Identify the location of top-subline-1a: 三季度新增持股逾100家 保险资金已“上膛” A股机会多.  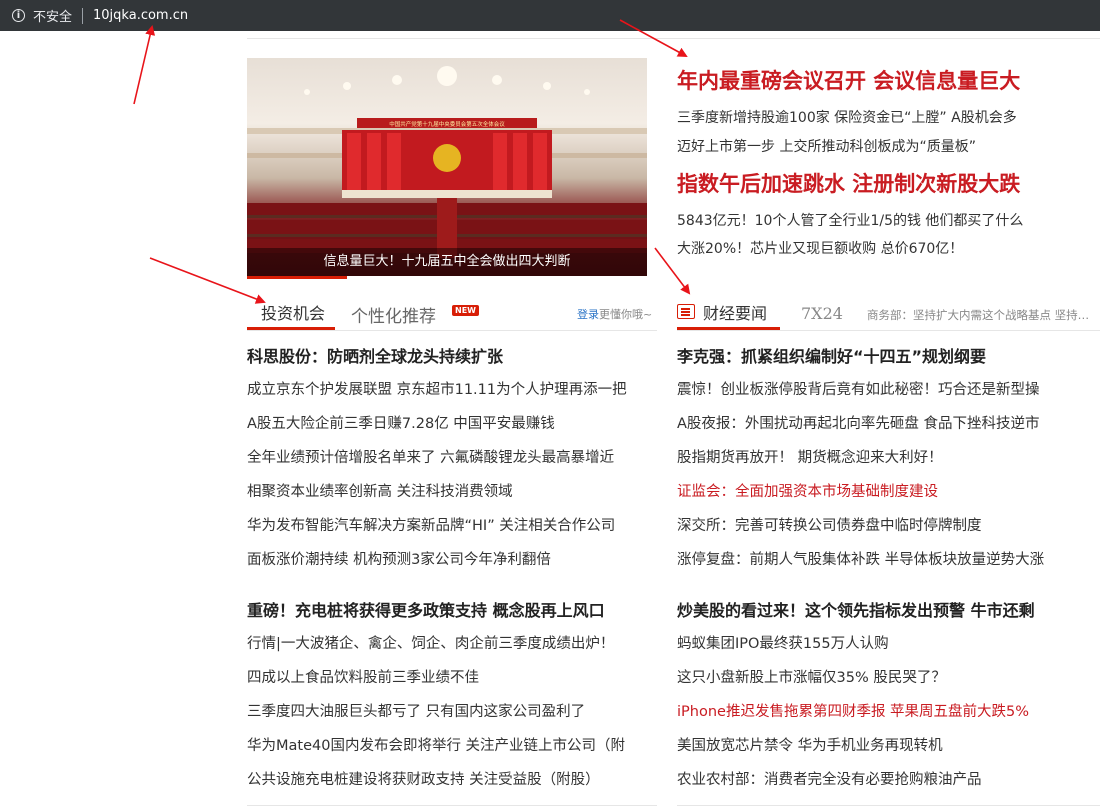
(847, 117).